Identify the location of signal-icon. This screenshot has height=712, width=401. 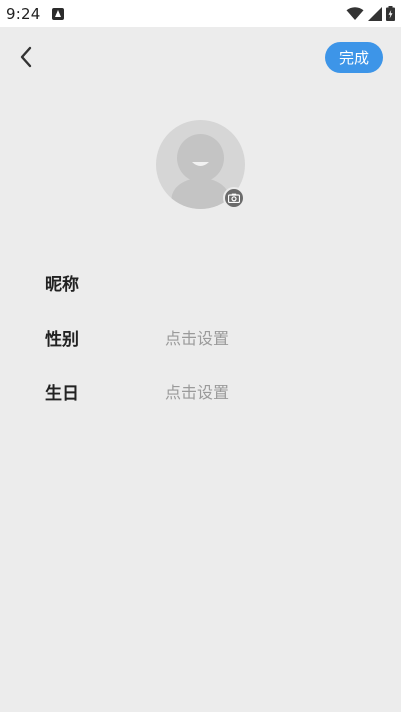
(375, 13).